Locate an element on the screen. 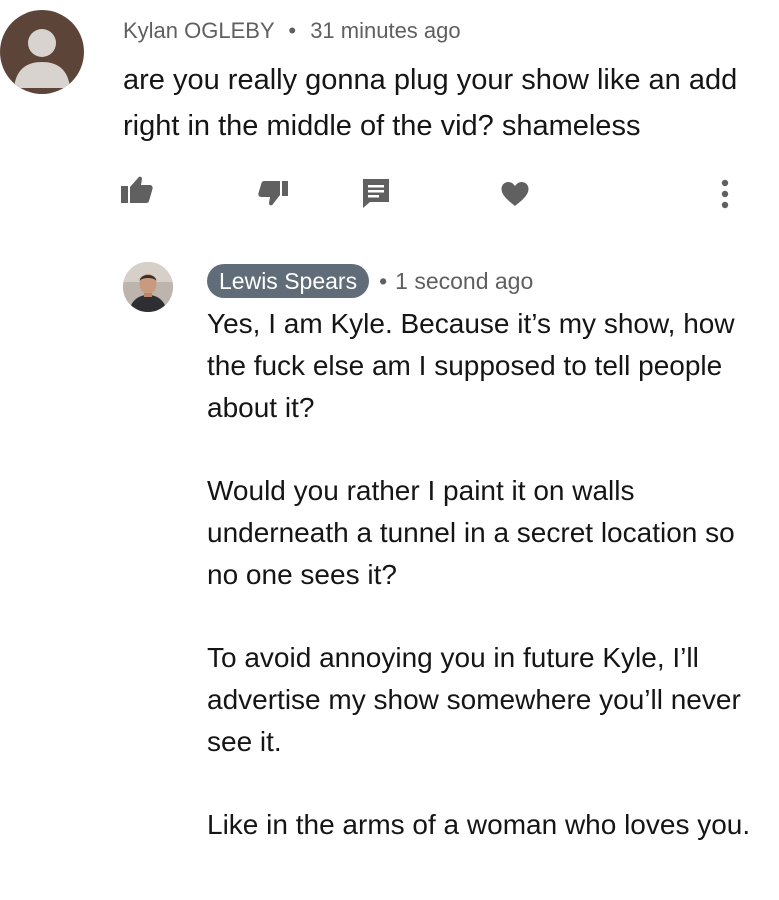 This screenshot has width=779, height=900. avatar is located at coordinates (42, 52).